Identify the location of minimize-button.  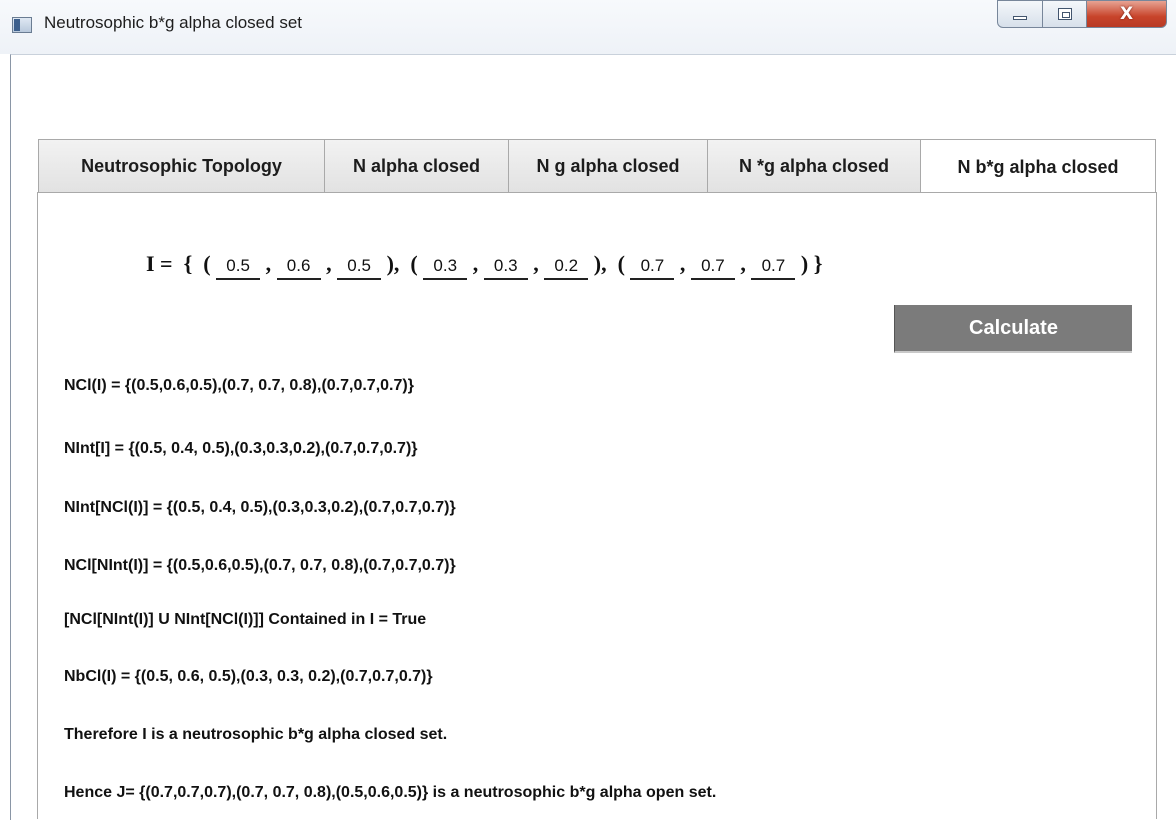
(1020, 14).